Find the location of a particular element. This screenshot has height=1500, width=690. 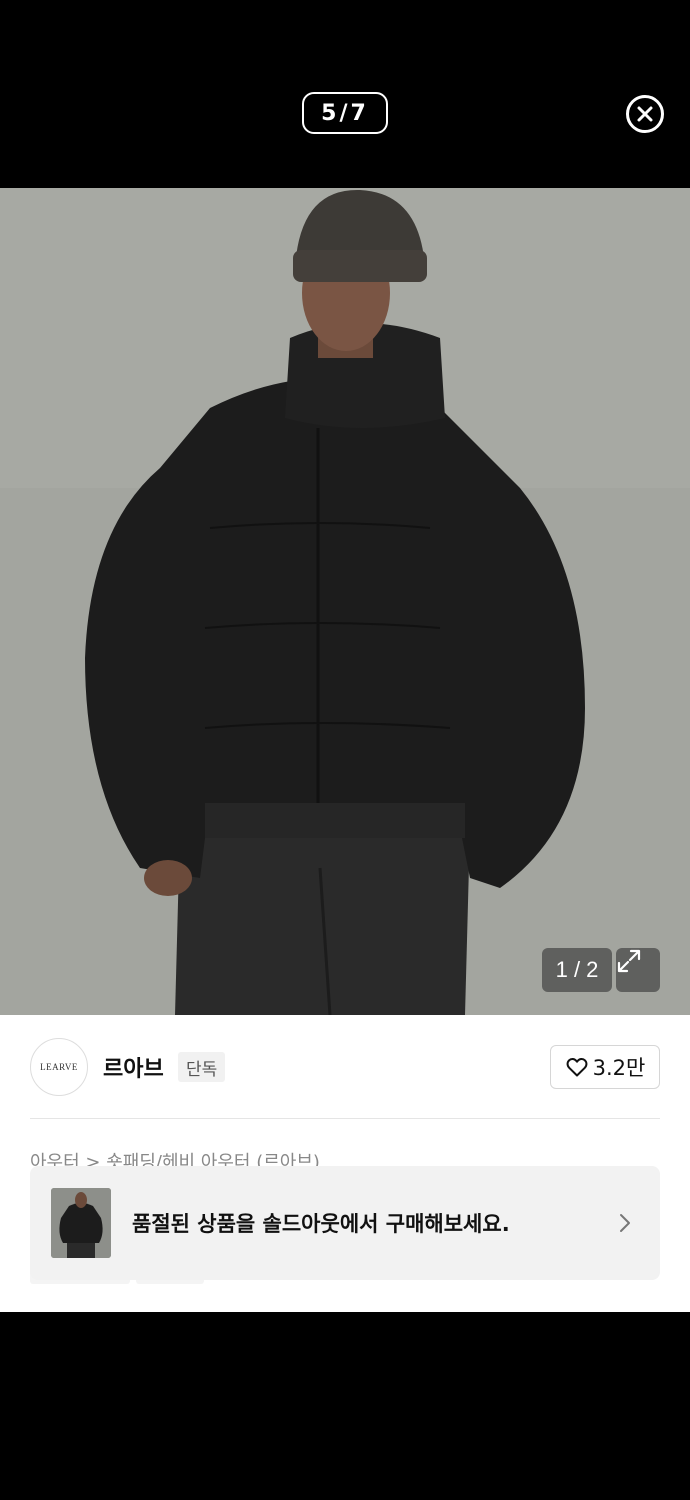

like-button: 3.2만 is located at coordinates (605, 1067).